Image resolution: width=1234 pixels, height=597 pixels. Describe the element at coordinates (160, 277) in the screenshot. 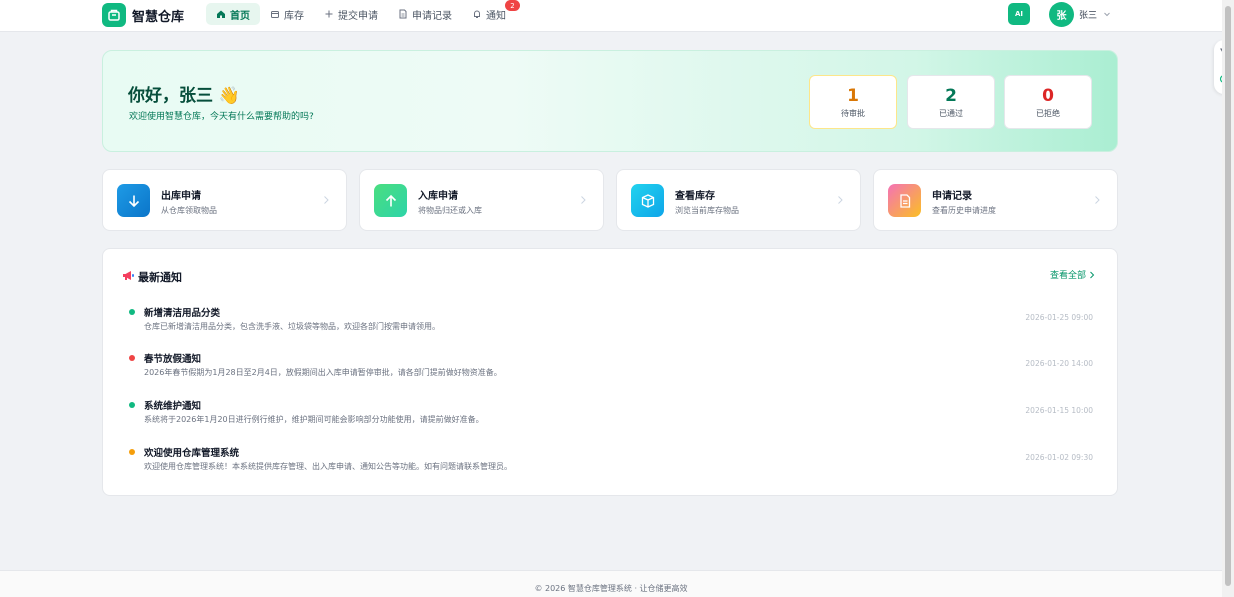

I see `notice-panel-title: 最新通知` at that location.